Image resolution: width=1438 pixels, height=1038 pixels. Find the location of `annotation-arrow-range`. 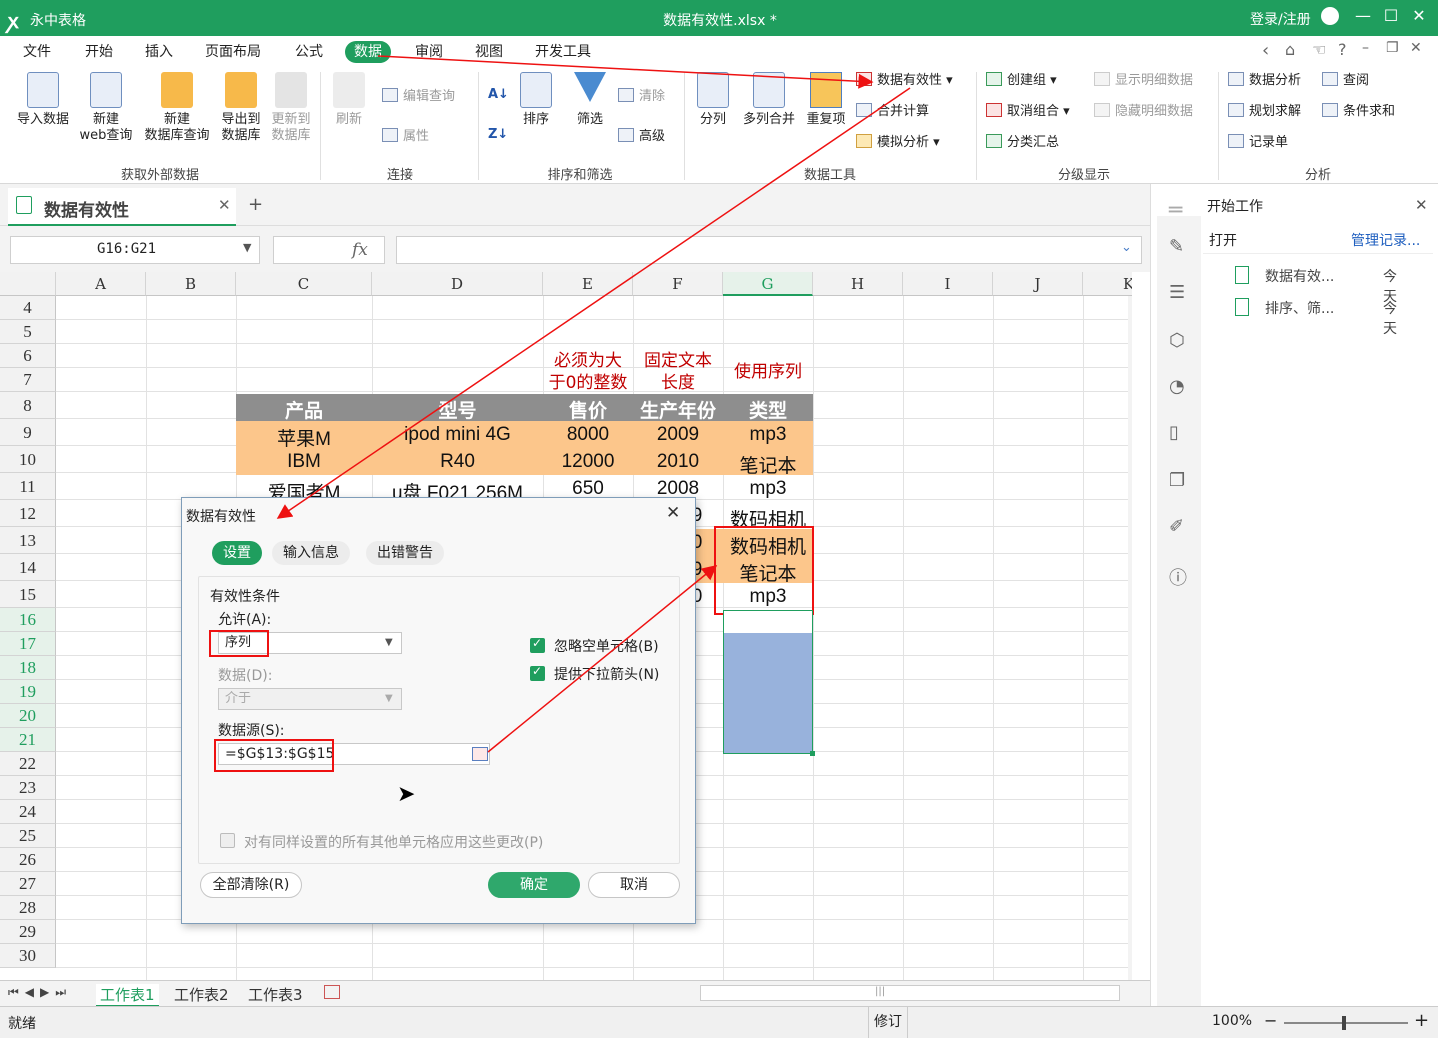

annotation-arrow-range is located at coordinates (602, 659).